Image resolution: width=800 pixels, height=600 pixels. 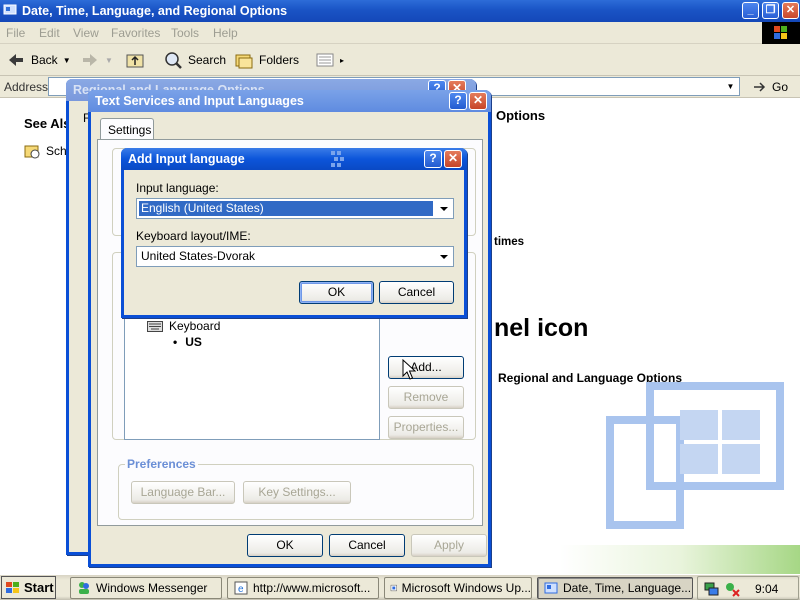 I want to click on search-icon, so click(x=173, y=60).